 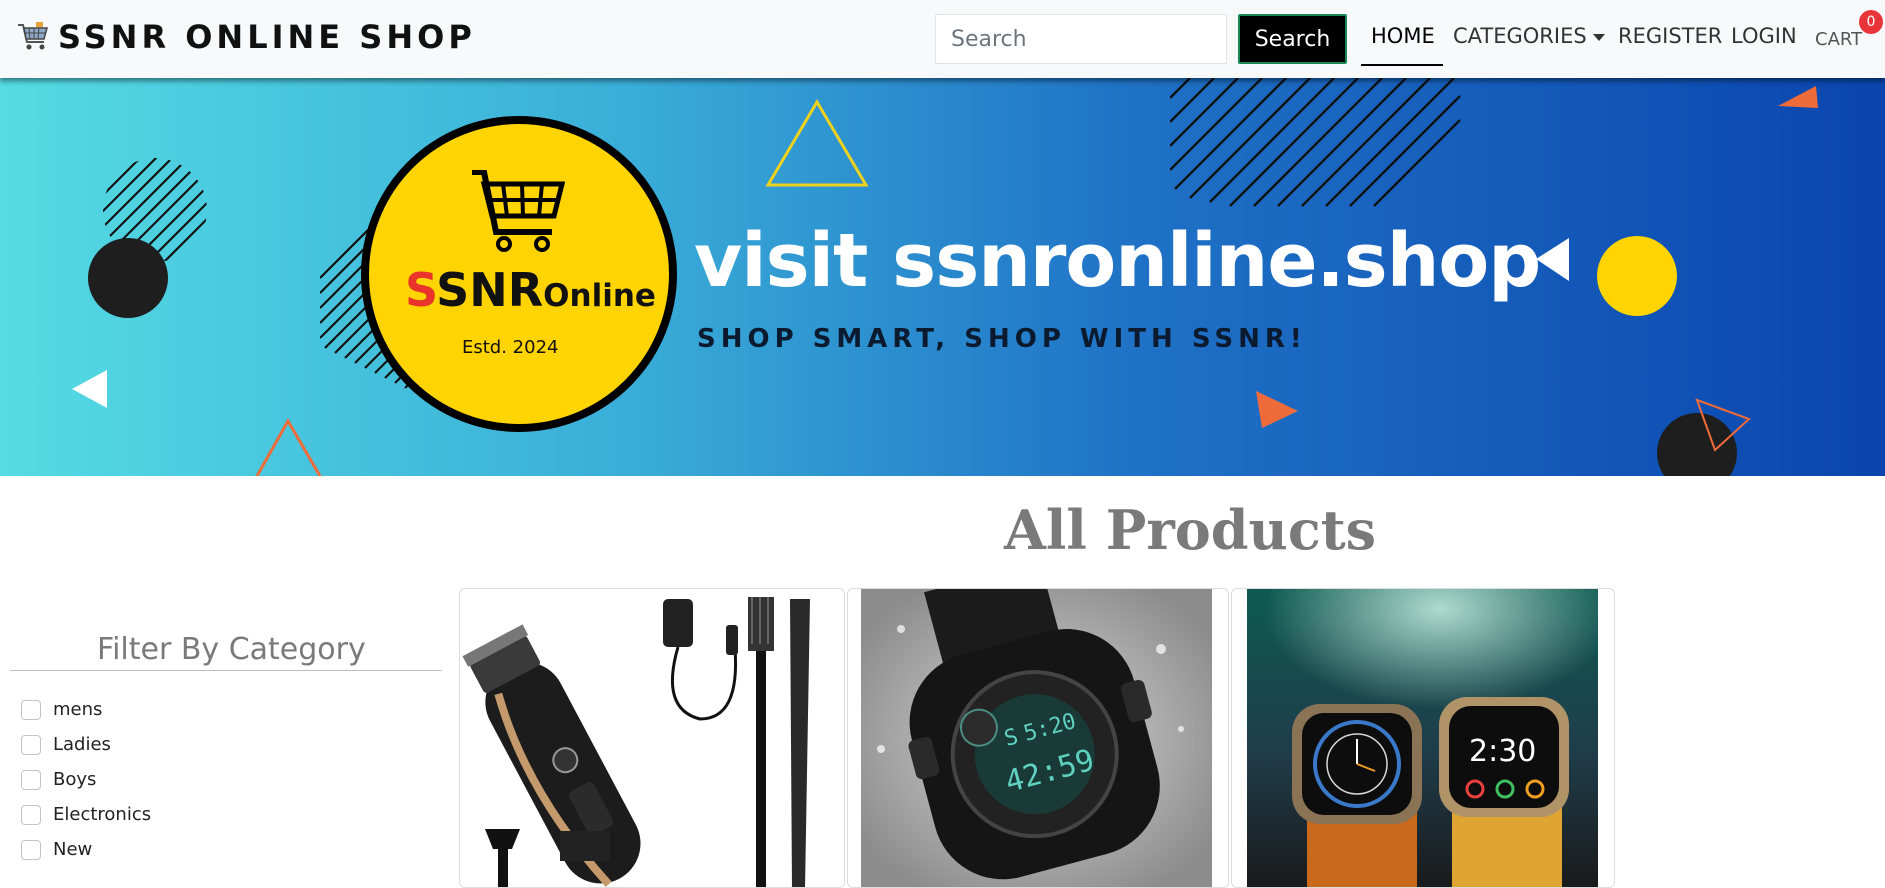 What do you see at coordinates (1402, 65) in the screenshot?
I see `active-nav-indicator` at bounding box center [1402, 65].